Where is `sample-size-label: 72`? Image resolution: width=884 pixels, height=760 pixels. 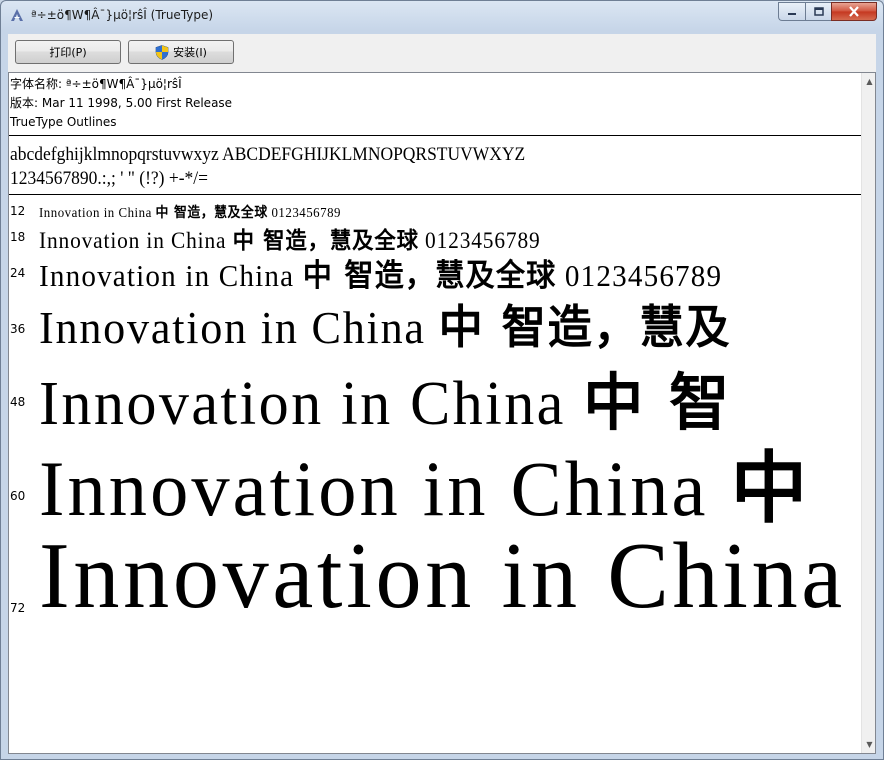 sample-size-label: 72 is located at coordinates (18, 608).